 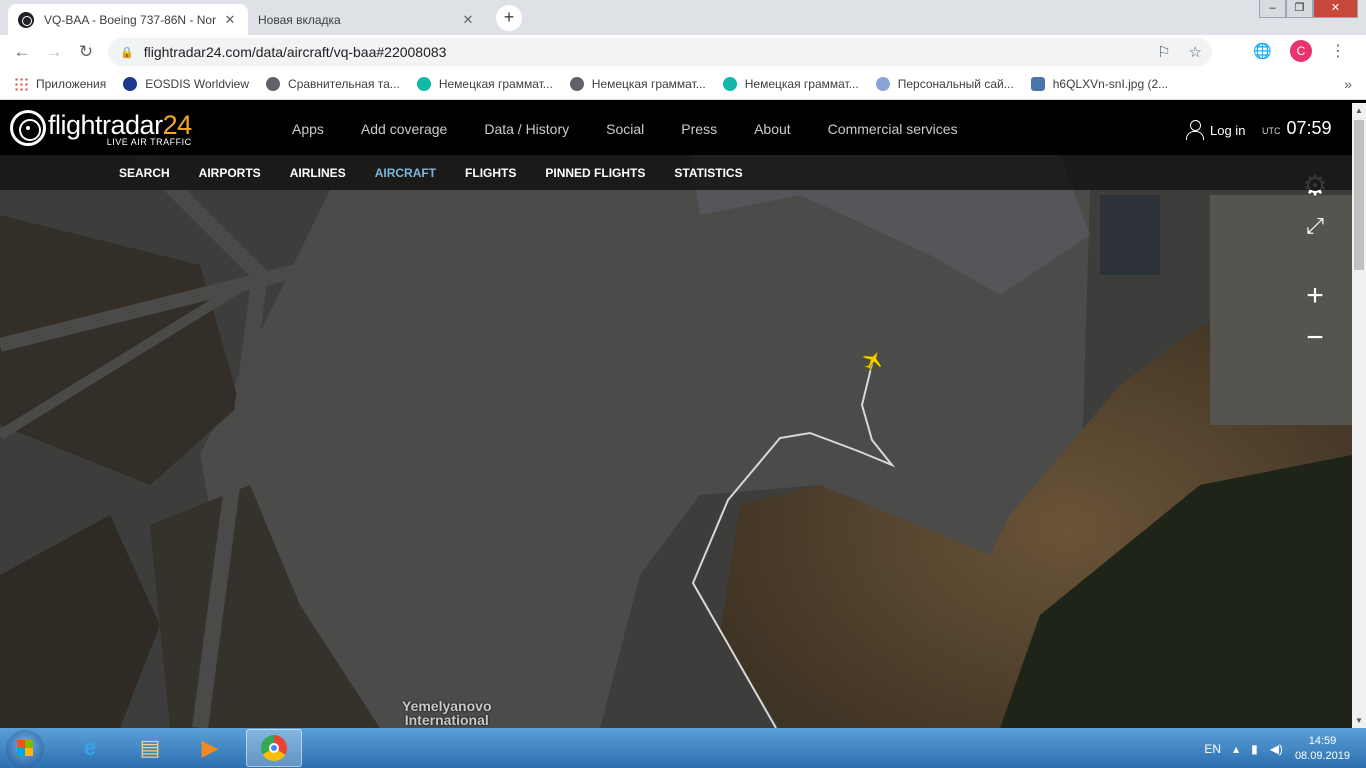 I want to click on system-tray: EN ▴ ▮ ◀) 14:59 08.09.2019, so click(x=1277, y=749).